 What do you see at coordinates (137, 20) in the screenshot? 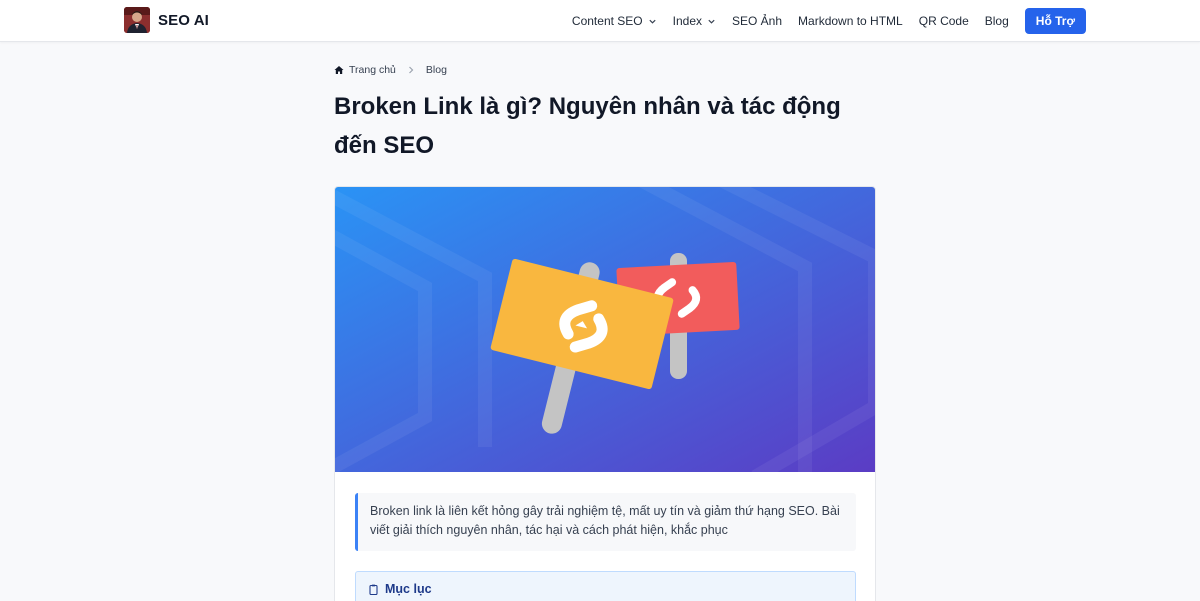
I see `logo-avatar` at bounding box center [137, 20].